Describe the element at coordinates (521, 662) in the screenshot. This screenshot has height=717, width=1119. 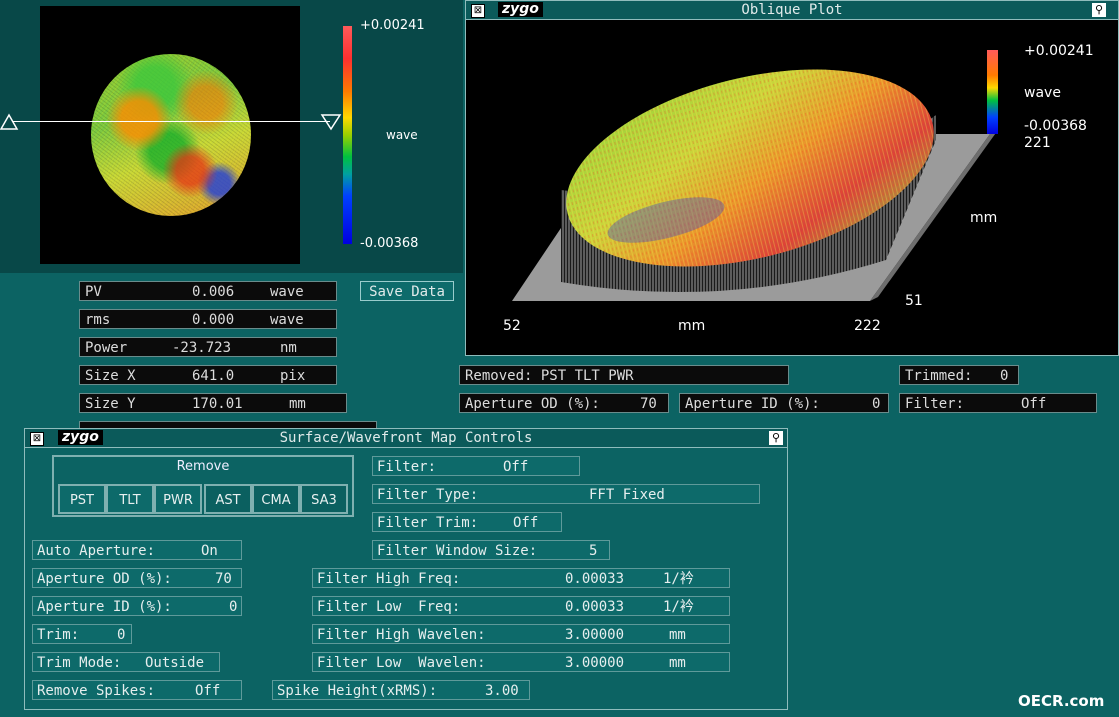
I see `filter-low-wavelen-field: Filter Low Wavelen: 3.00000 mm` at that location.